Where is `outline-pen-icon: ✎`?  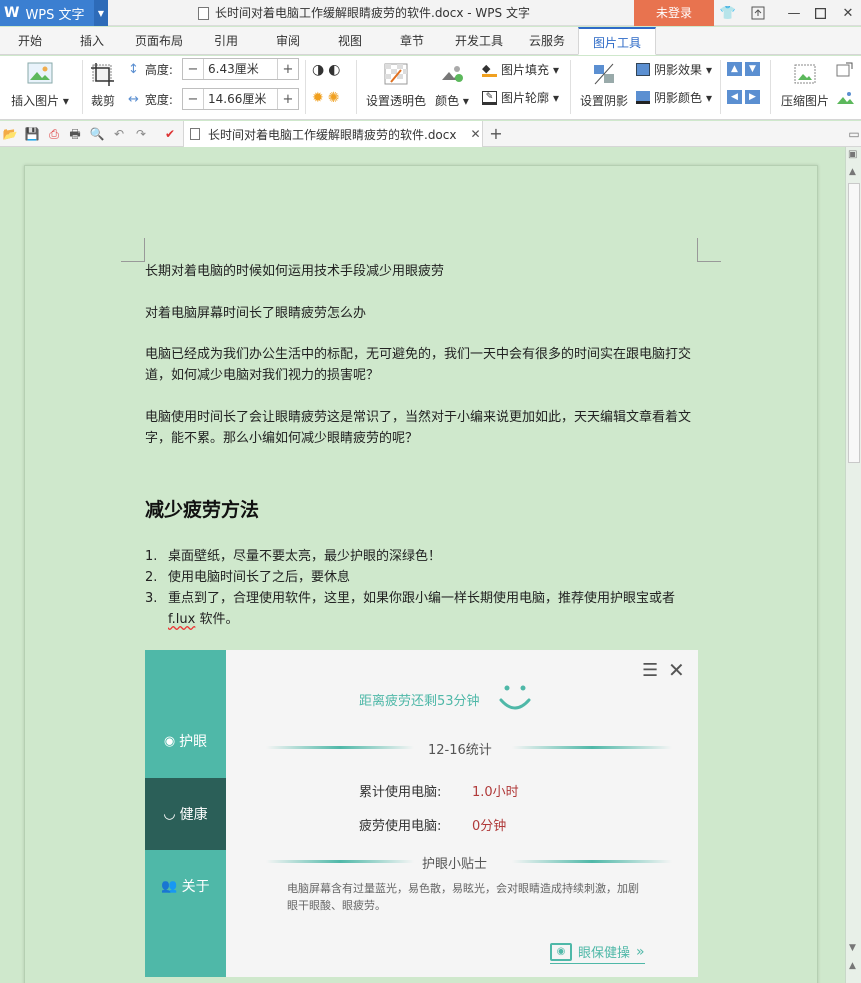
outline-pen-icon: ✎ is located at coordinates (489, 97).